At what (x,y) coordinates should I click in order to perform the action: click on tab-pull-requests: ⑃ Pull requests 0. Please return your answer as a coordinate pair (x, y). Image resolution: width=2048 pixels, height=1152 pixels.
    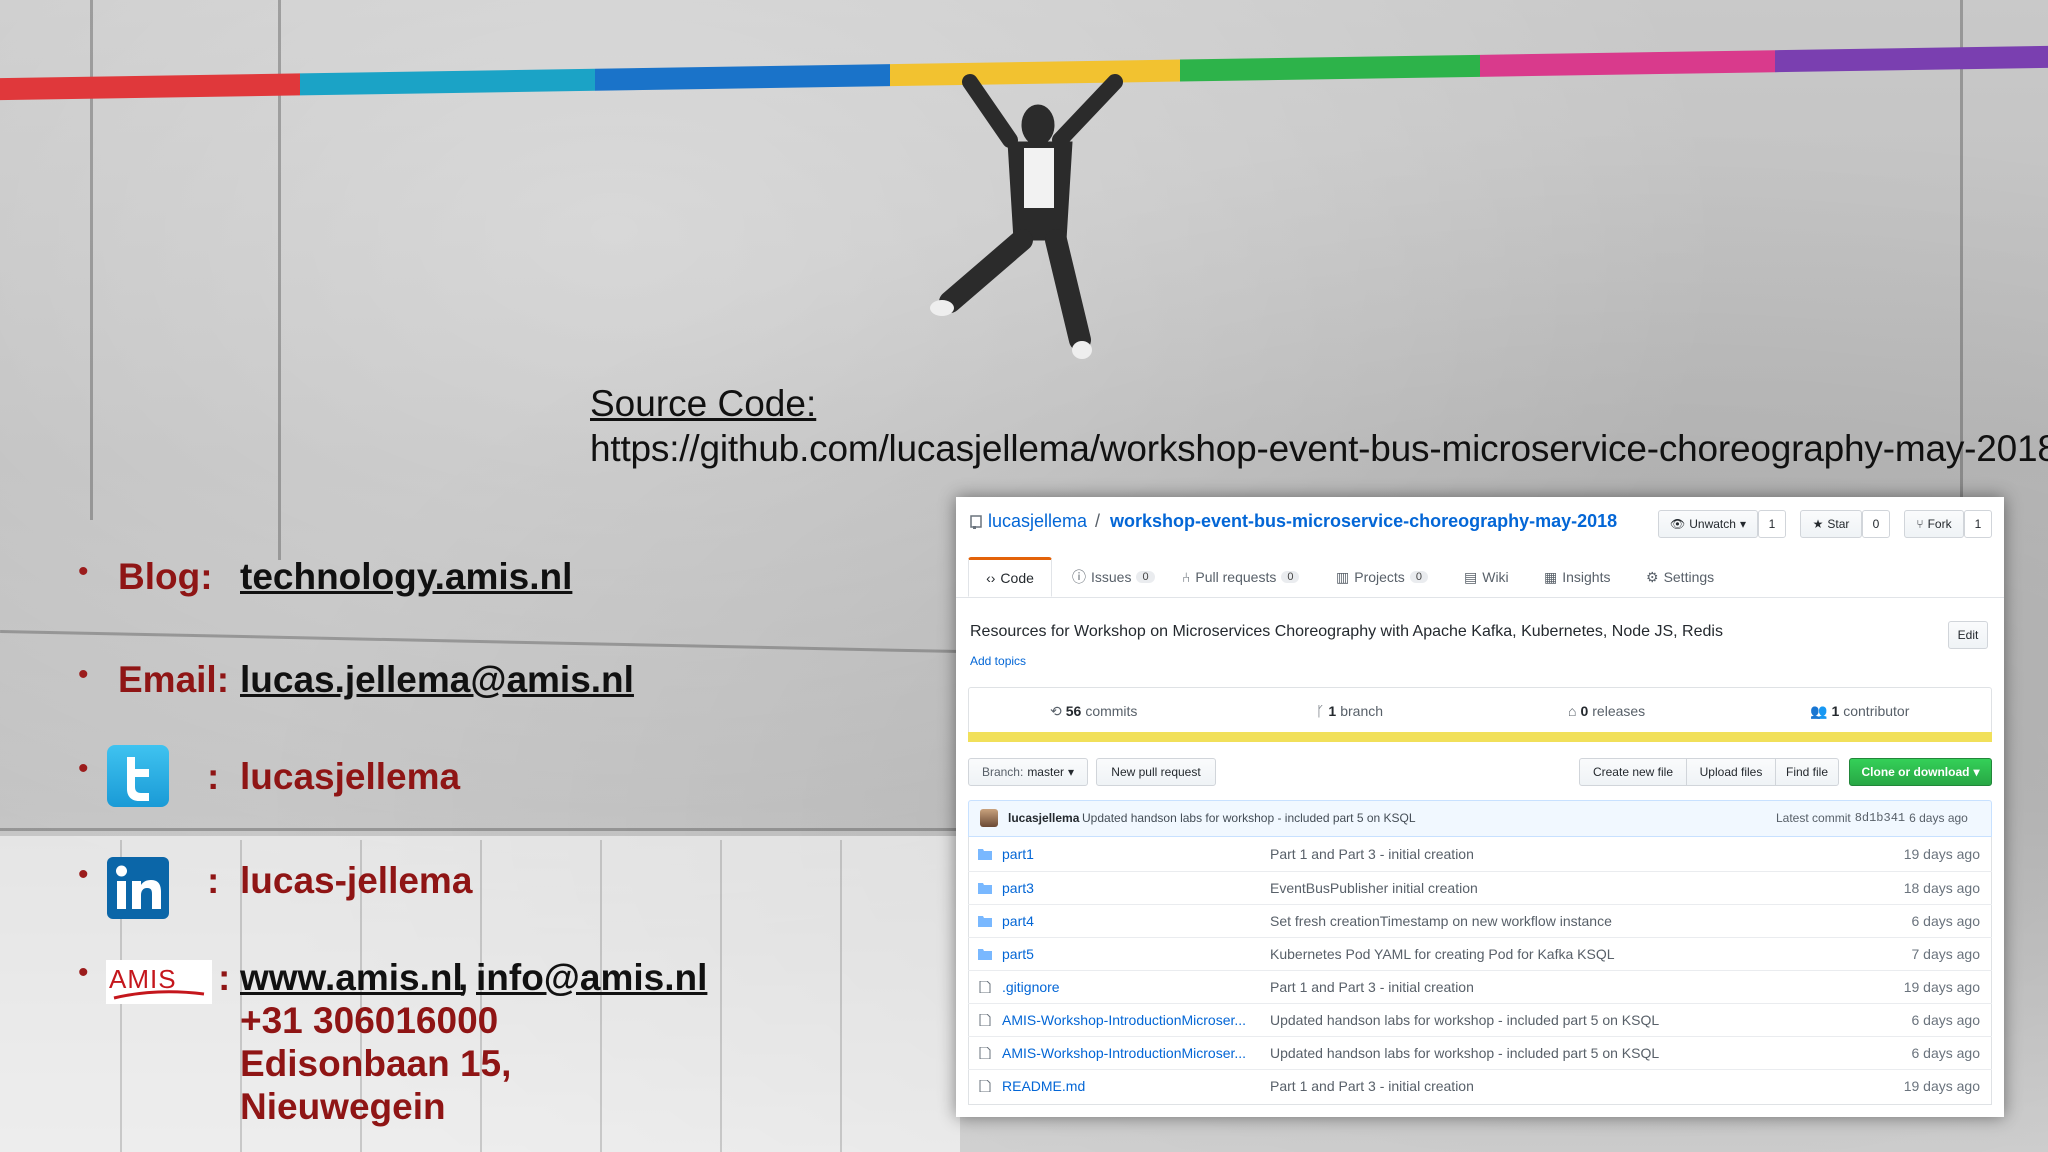
    Looking at the image, I should click on (1241, 577).